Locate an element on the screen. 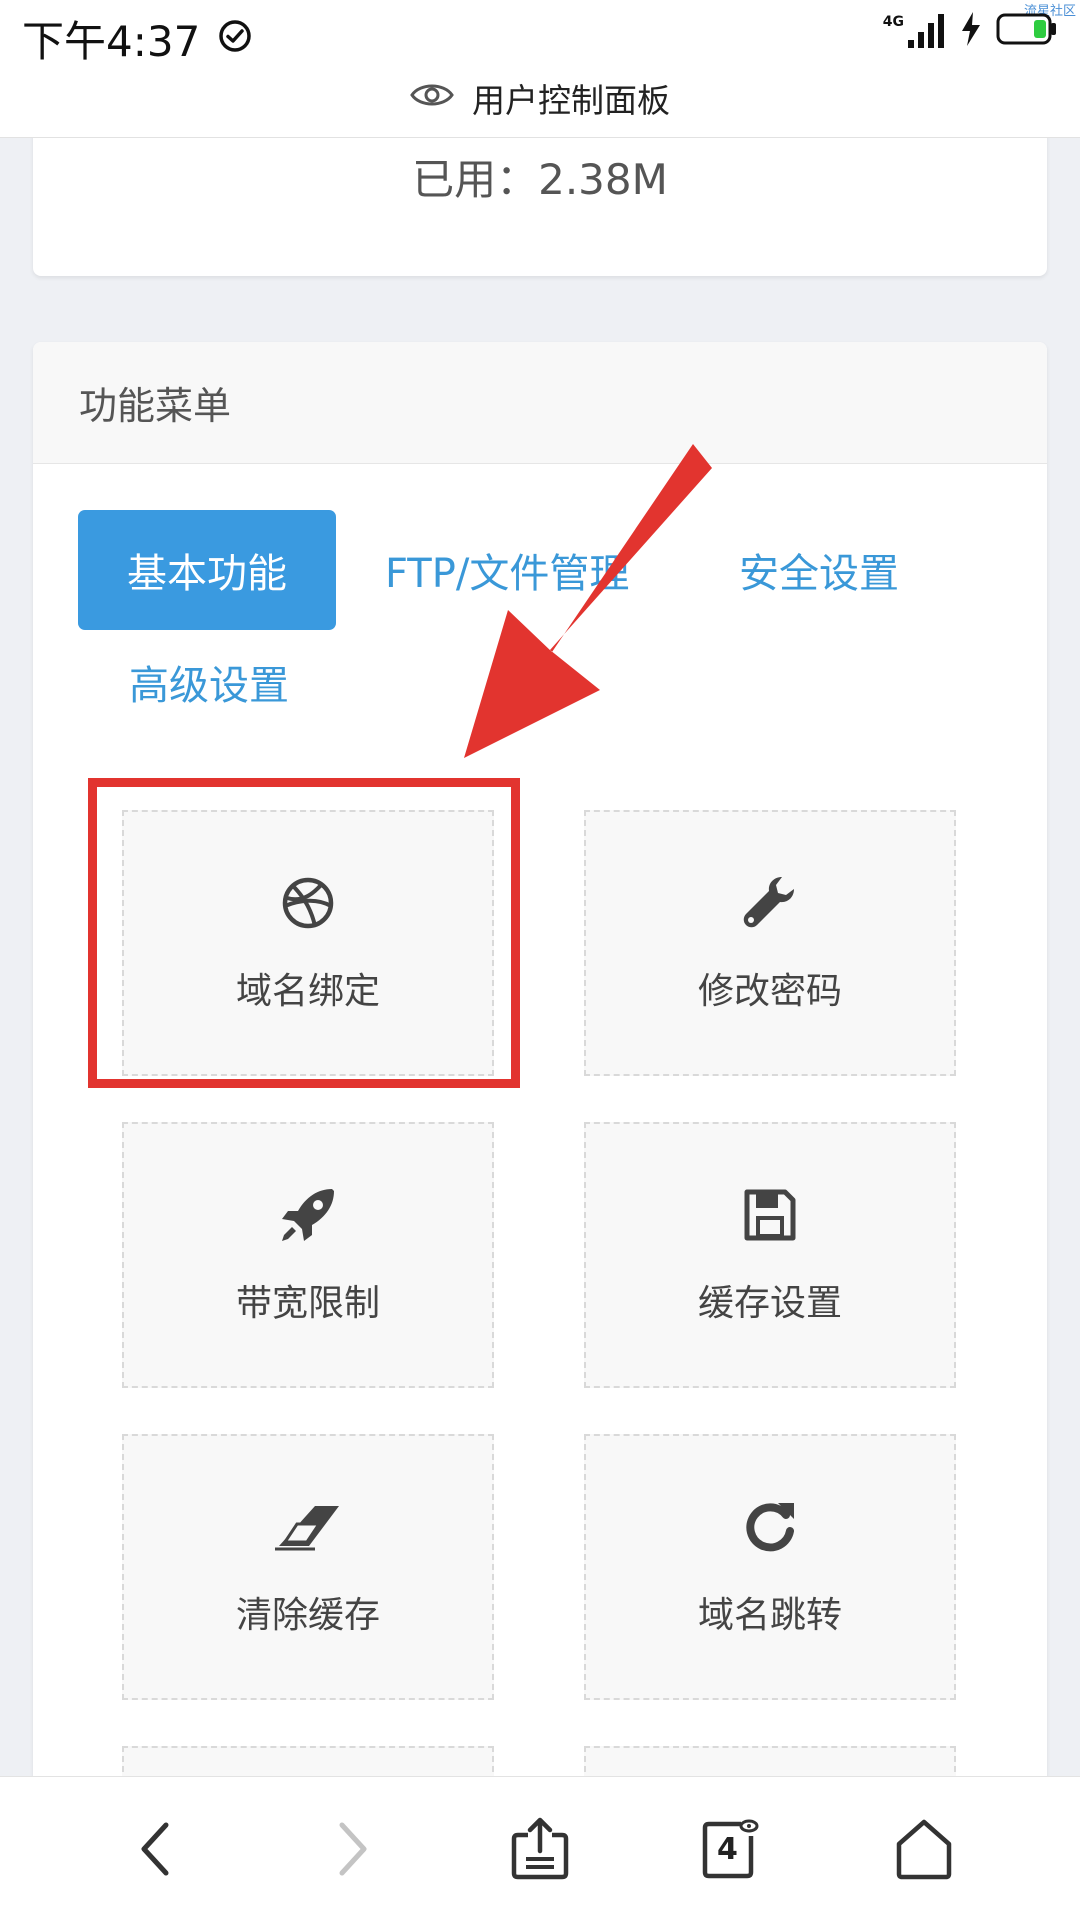 The width and height of the screenshot is (1080, 1920). tile-label: 域名跳转 is located at coordinates (769, 1615).